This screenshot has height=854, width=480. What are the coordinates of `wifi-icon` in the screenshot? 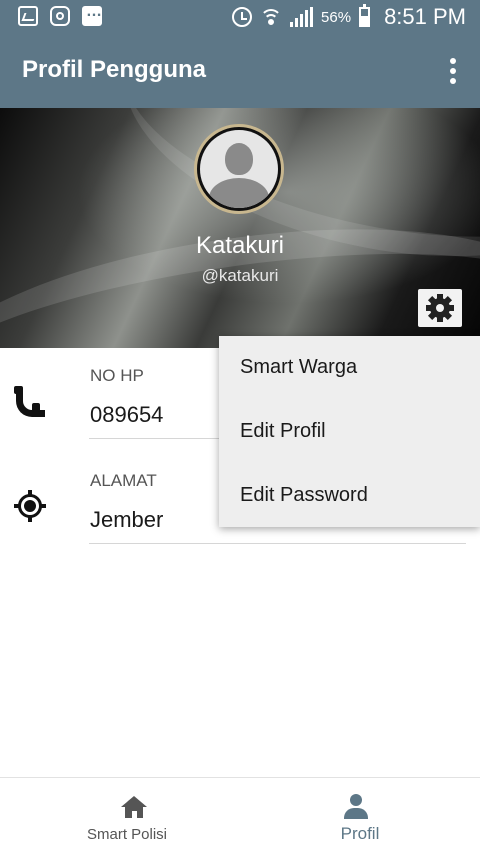 It's located at (271, 17).